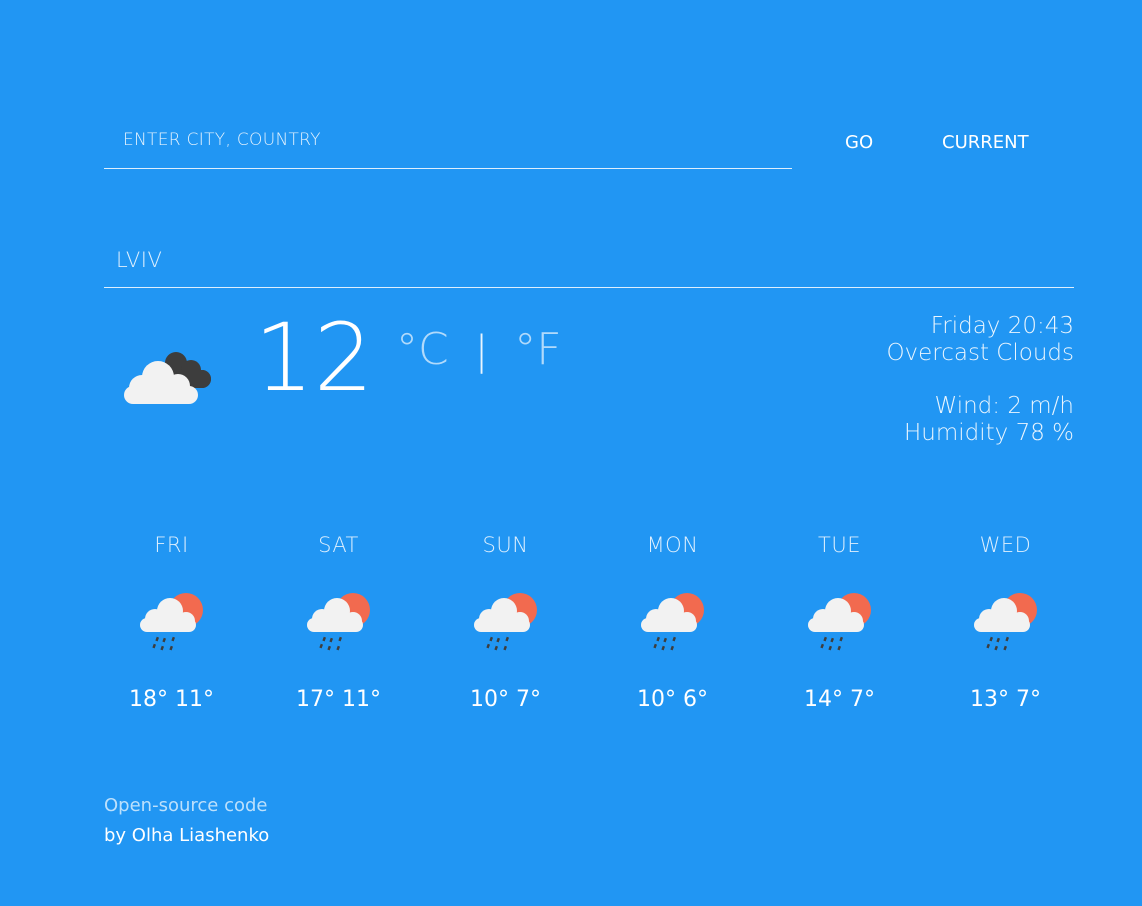 This screenshot has height=906, width=1142. What do you see at coordinates (589, 264) in the screenshot?
I see `city-heading: LVIV` at bounding box center [589, 264].